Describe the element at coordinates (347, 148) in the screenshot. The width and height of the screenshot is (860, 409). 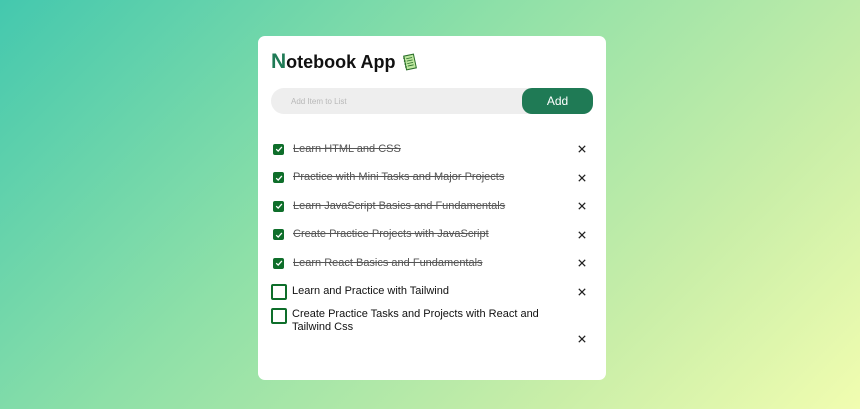
I see `todo-text: Learn HTML and CSS` at that location.